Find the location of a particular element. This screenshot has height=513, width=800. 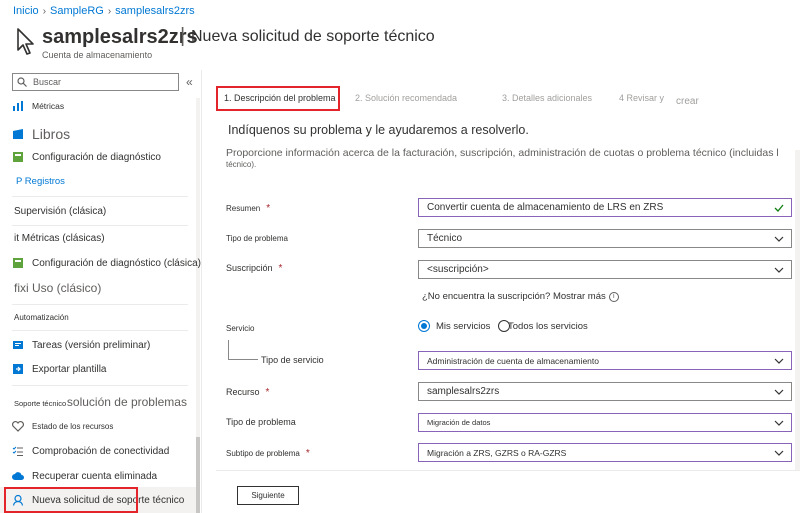

sidebar-item-config-diag: Configuración de diagnóstico is located at coordinates (86, 157).